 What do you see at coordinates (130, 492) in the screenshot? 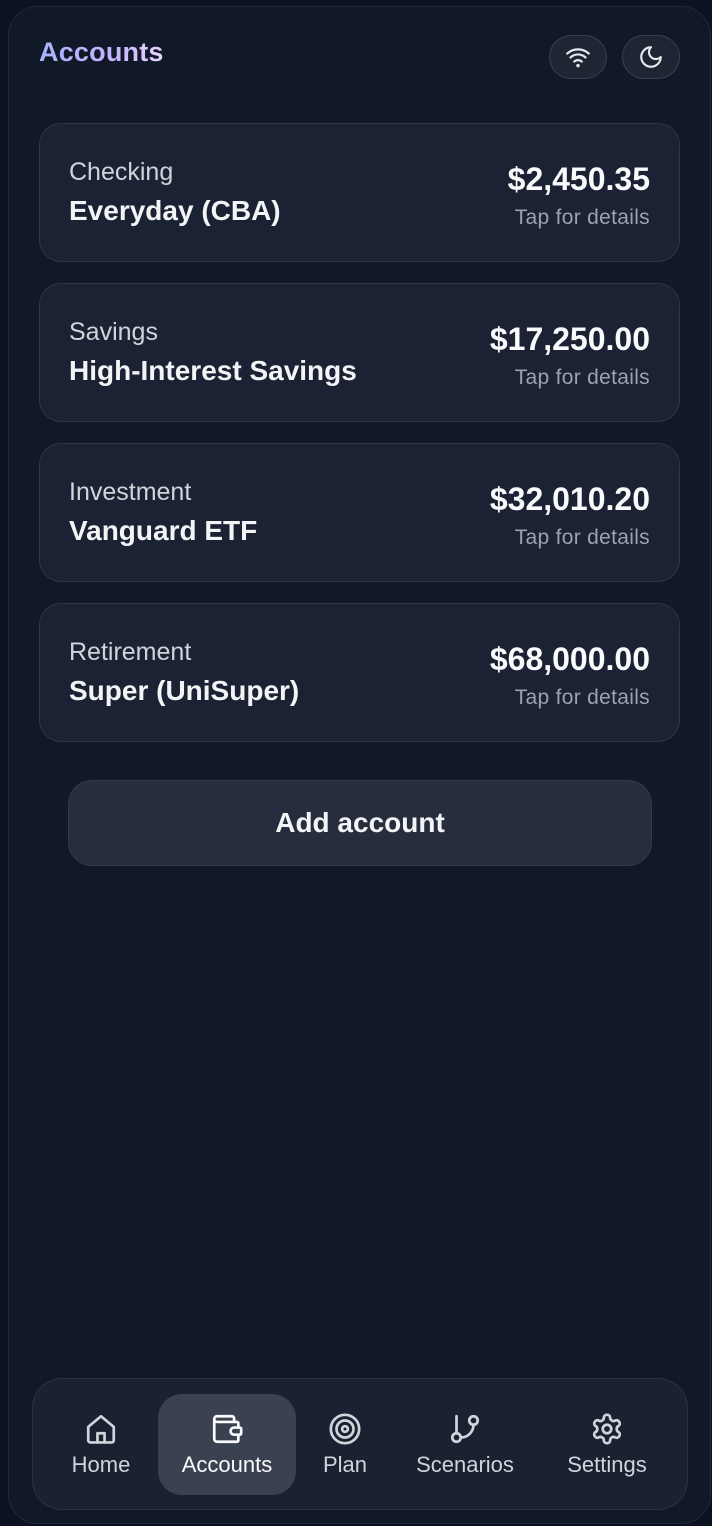
I see `account-type: Investment` at bounding box center [130, 492].